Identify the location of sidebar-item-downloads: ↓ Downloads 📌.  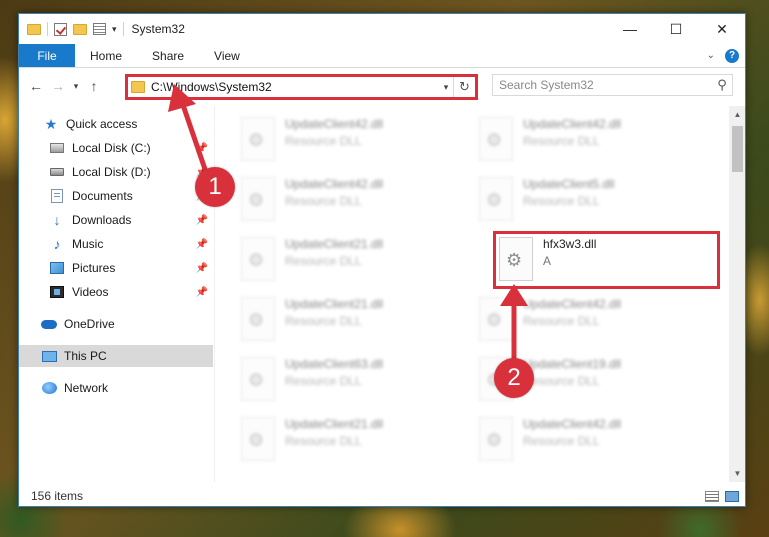
(116, 220).